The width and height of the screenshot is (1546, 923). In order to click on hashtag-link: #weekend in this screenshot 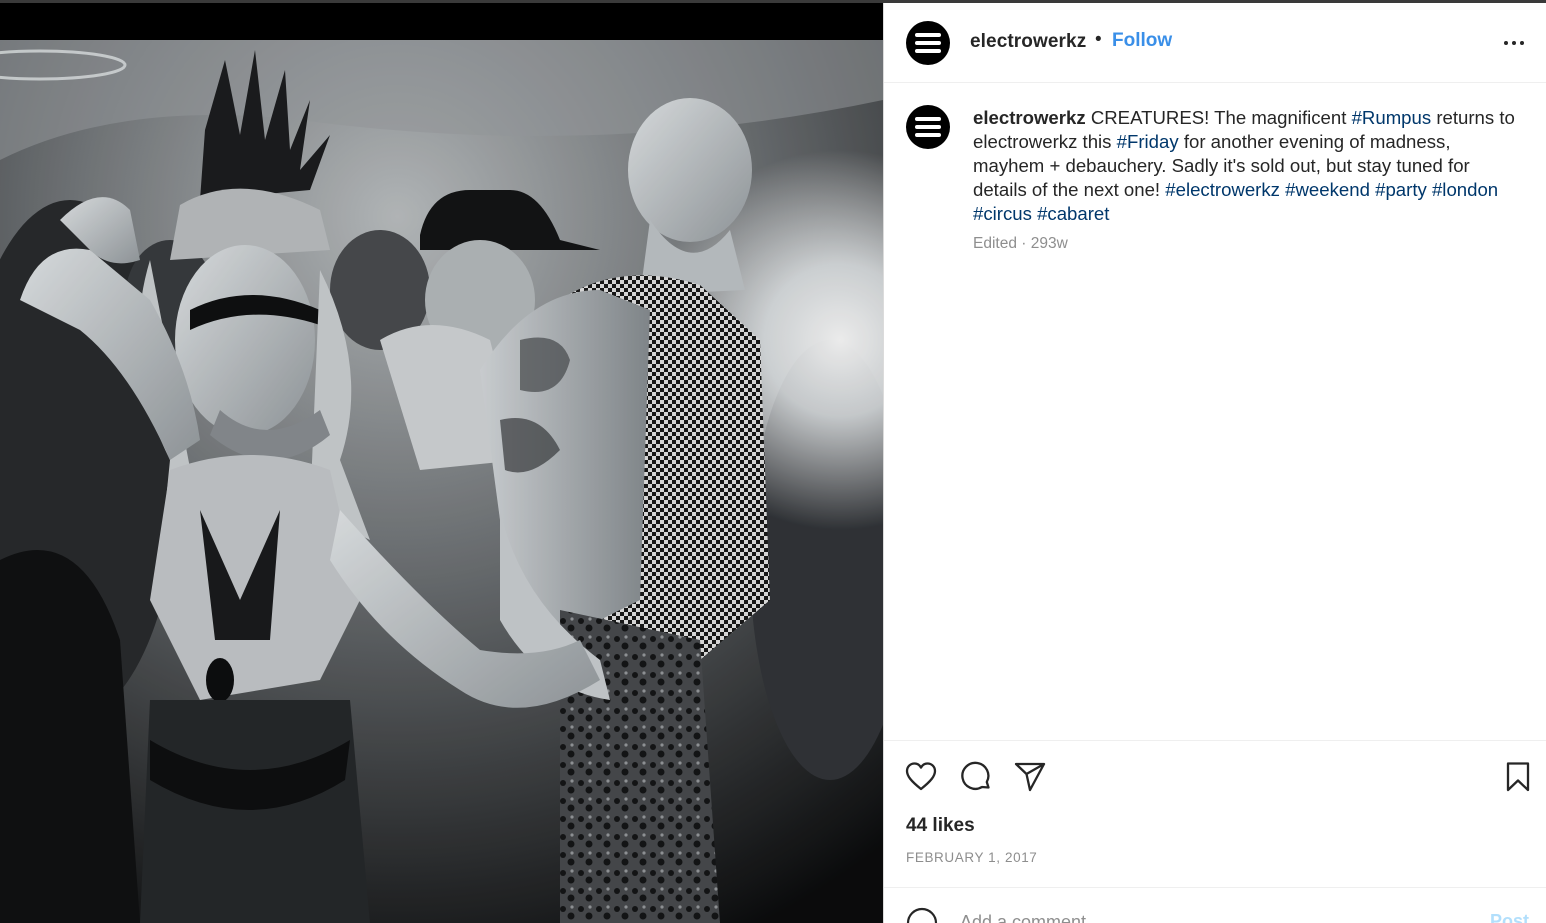, I will do `click(1327, 189)`.